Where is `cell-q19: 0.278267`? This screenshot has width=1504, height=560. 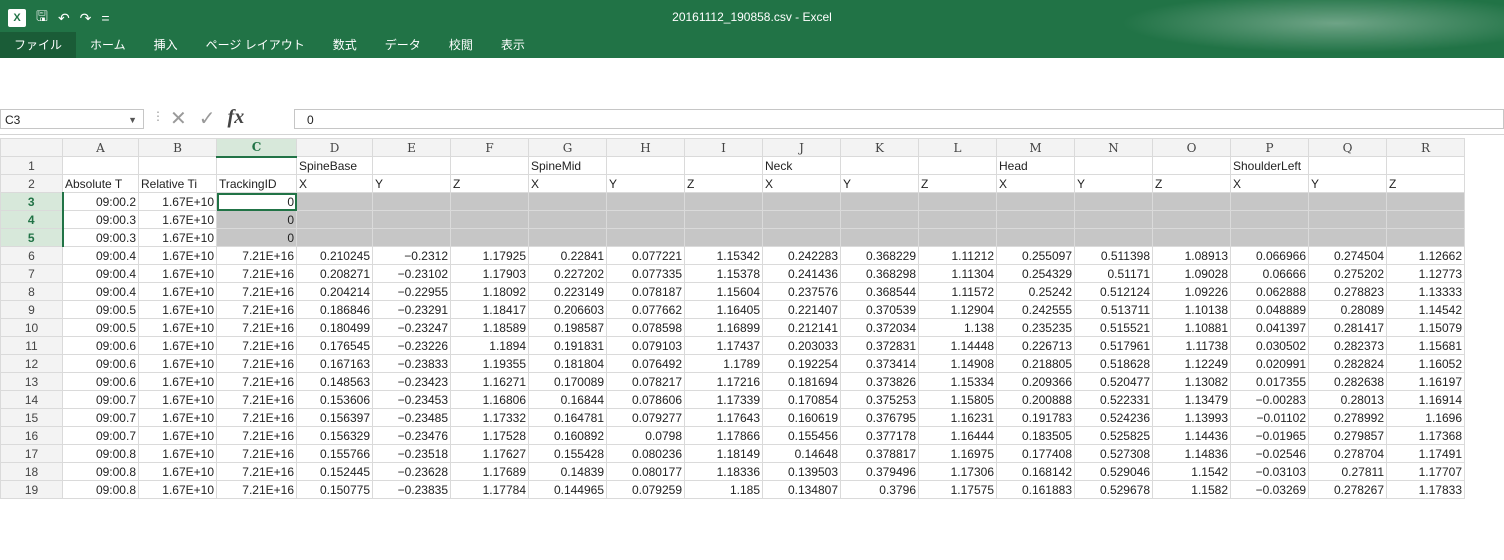
cell-q19: 0.278267 is located at coordinates (1347, 489).